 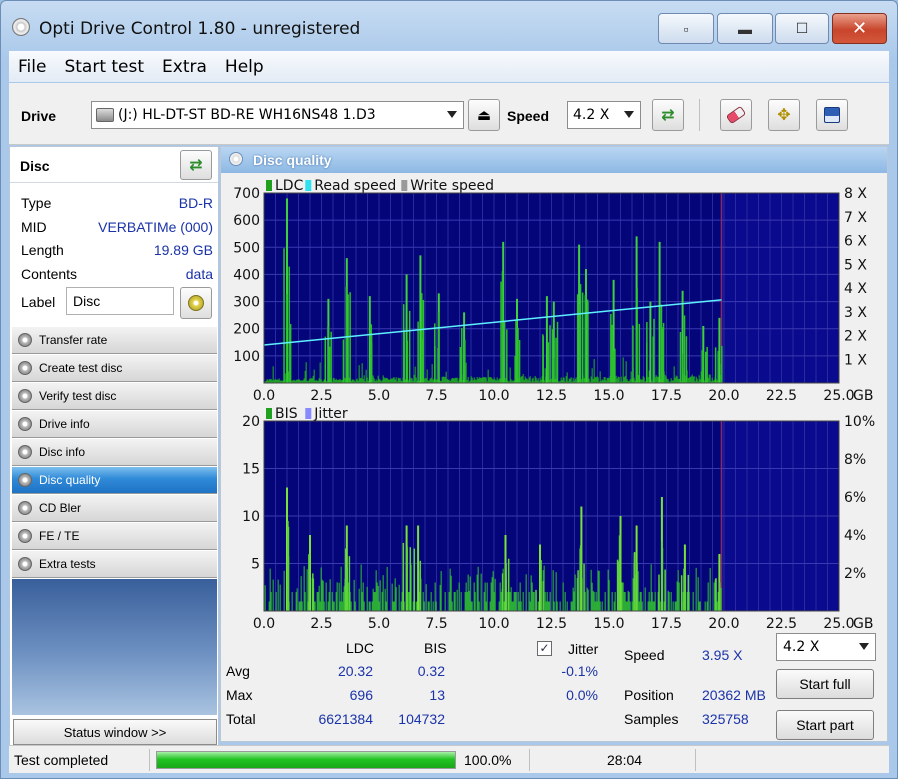 I want to click on nav-disc-info: Disc info, so click(x=114, y=452).